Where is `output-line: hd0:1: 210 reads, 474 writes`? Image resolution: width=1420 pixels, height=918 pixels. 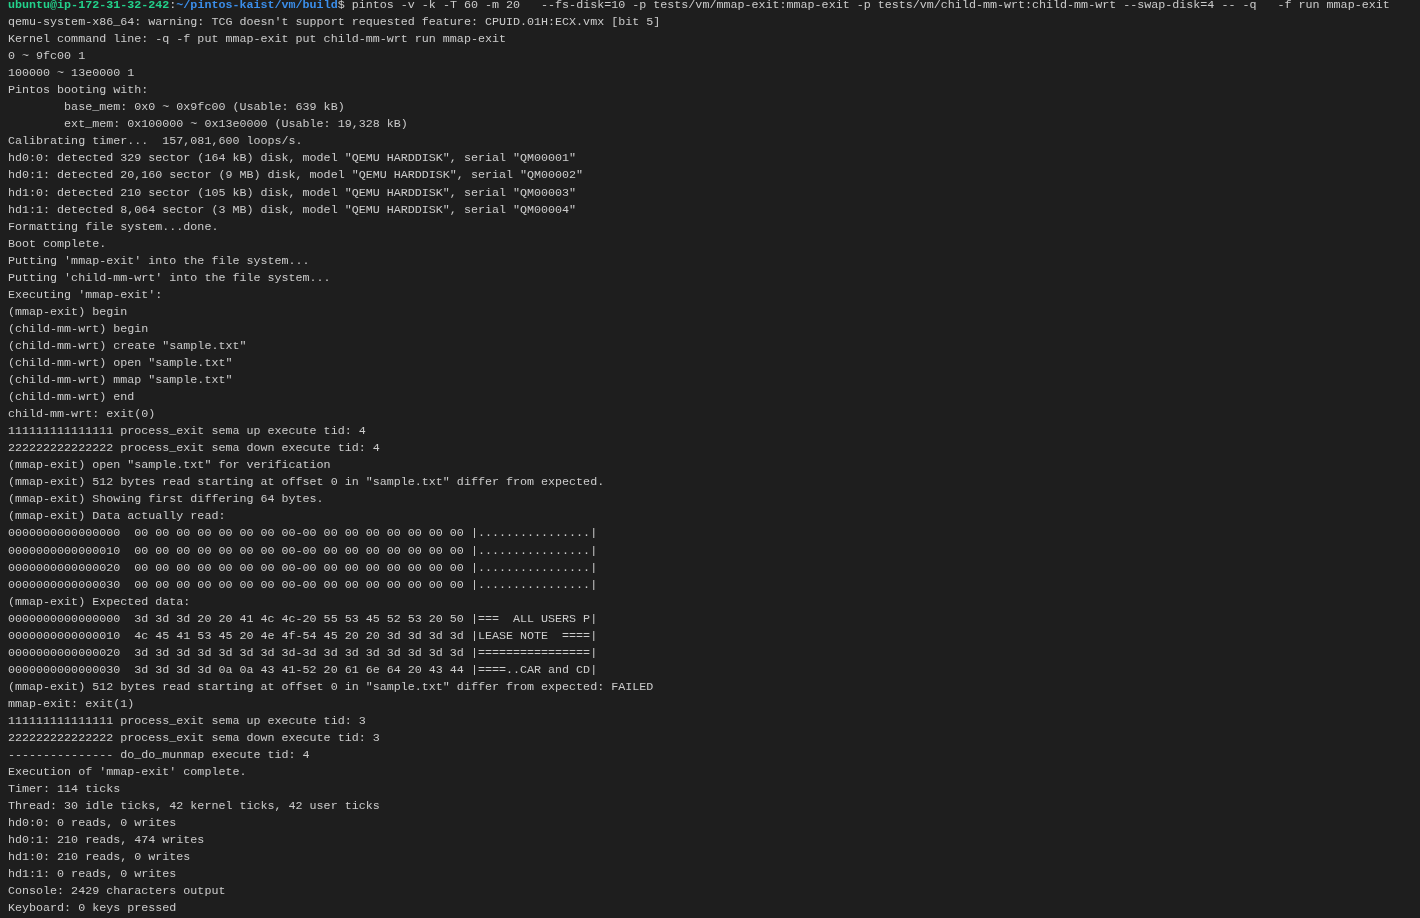
output-line: hd0:1: 210 reads, 474 writes is located at coordinates (106, 840).